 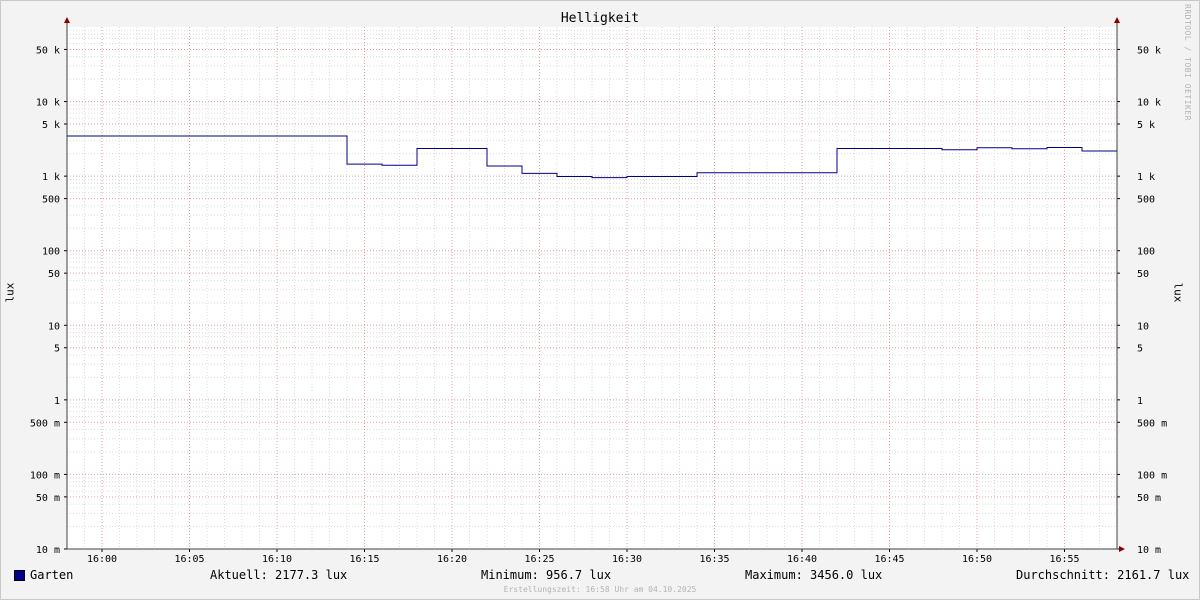 What do you see at coordinates (102, 559) in the screenshot?
I see `x-tick-label: 16:00` at bounding box center [102, 559].